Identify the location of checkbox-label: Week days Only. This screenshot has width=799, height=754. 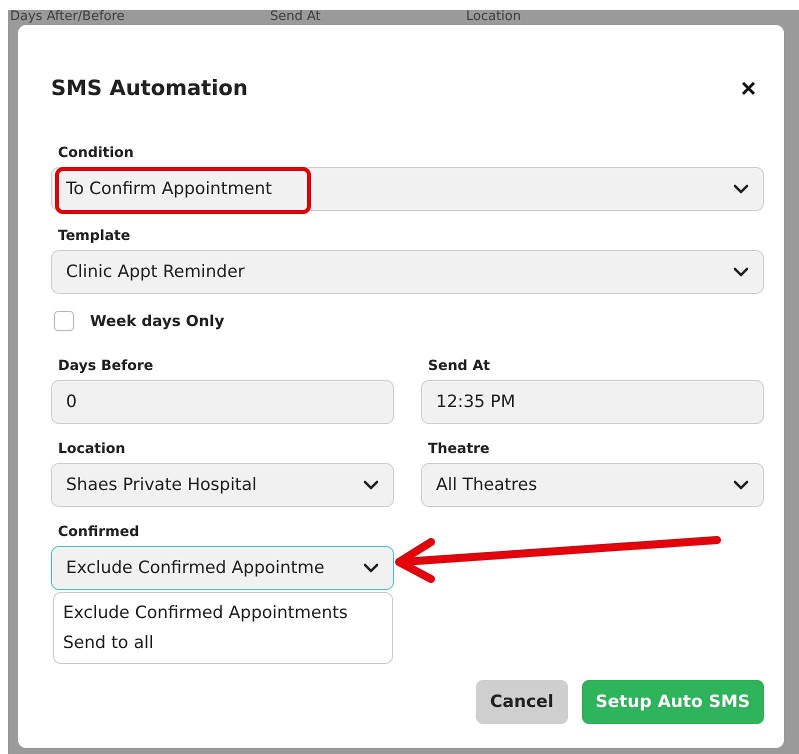
(157, 321).